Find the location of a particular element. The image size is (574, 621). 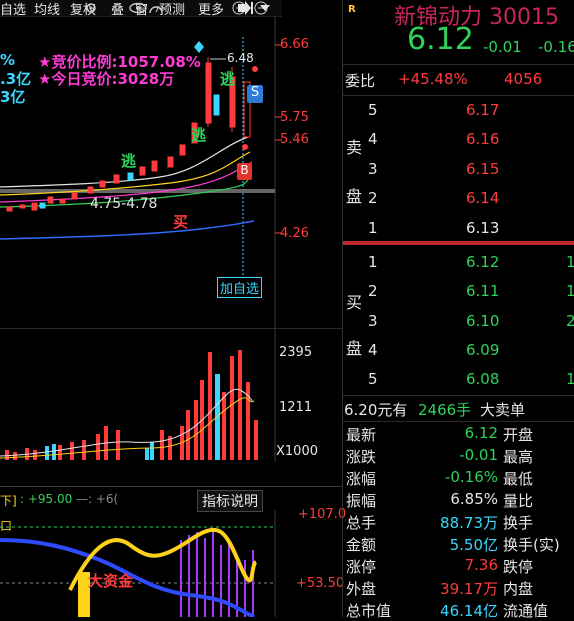

stat-value: 39.17万 is located at coordinates (469, 589).